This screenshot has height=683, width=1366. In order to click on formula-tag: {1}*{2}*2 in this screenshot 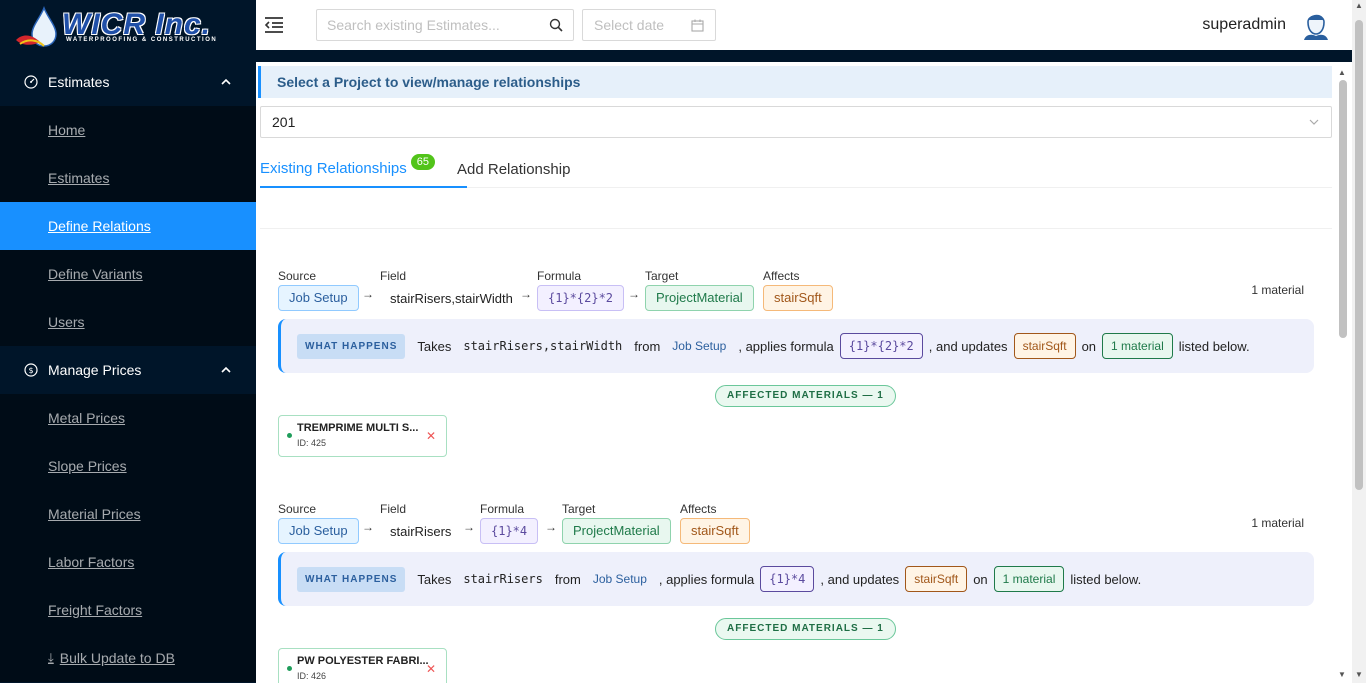, I will do `click(581, 298)`.